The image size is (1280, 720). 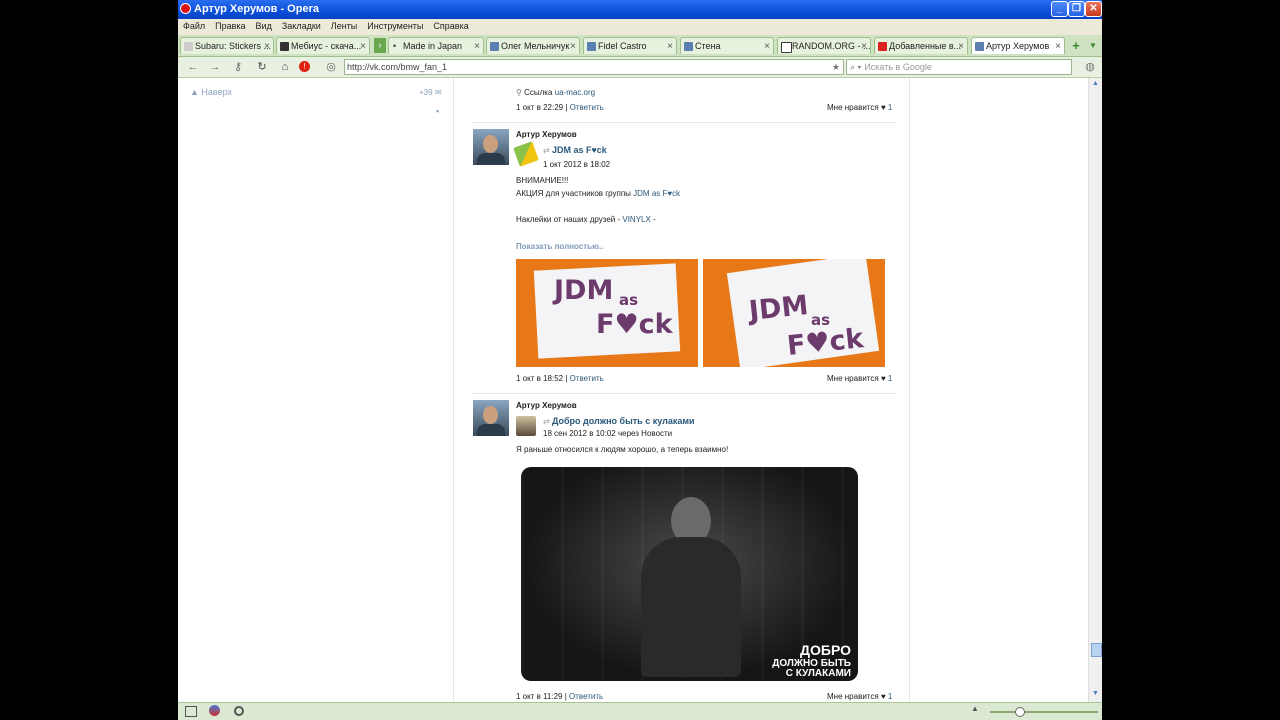 What do you see at coordinates (727, 45) in the screenshot?
I see `tab-wall: Стена ×` at bounding box center [727, 45].